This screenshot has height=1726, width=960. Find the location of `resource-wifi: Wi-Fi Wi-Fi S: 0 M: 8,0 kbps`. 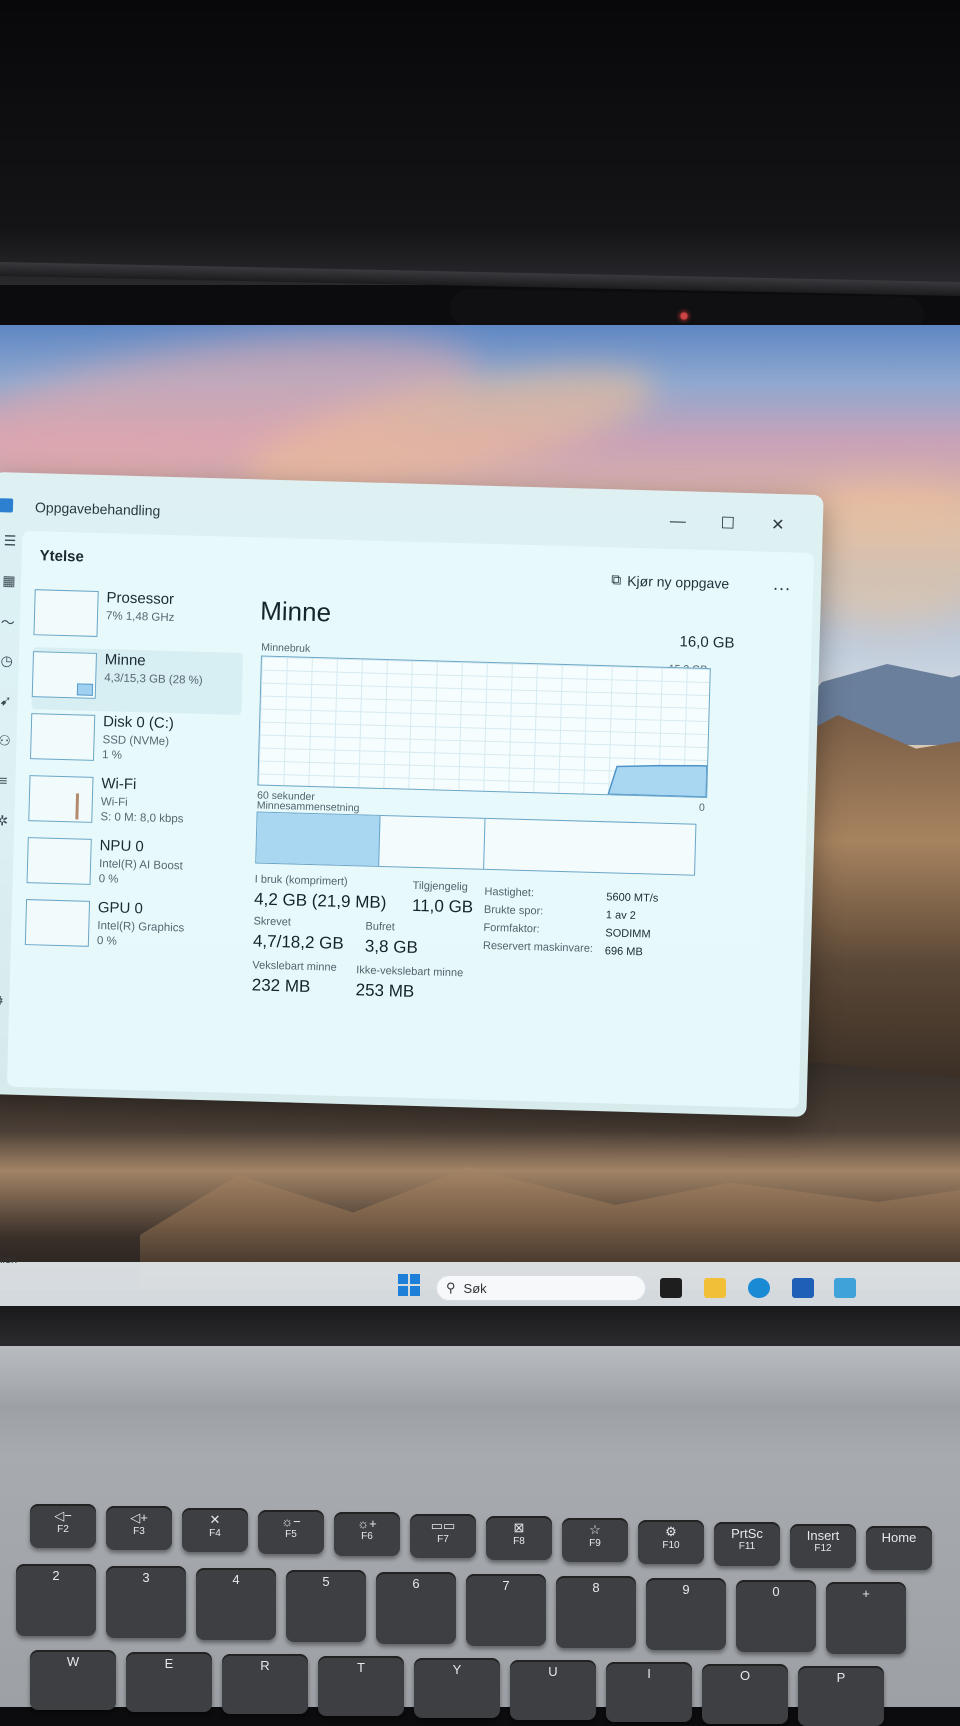

resource-wifi: Wi-Fi Wi-Fi S: 0 M: 8,0 kbps is located at coordinates (134, 805).